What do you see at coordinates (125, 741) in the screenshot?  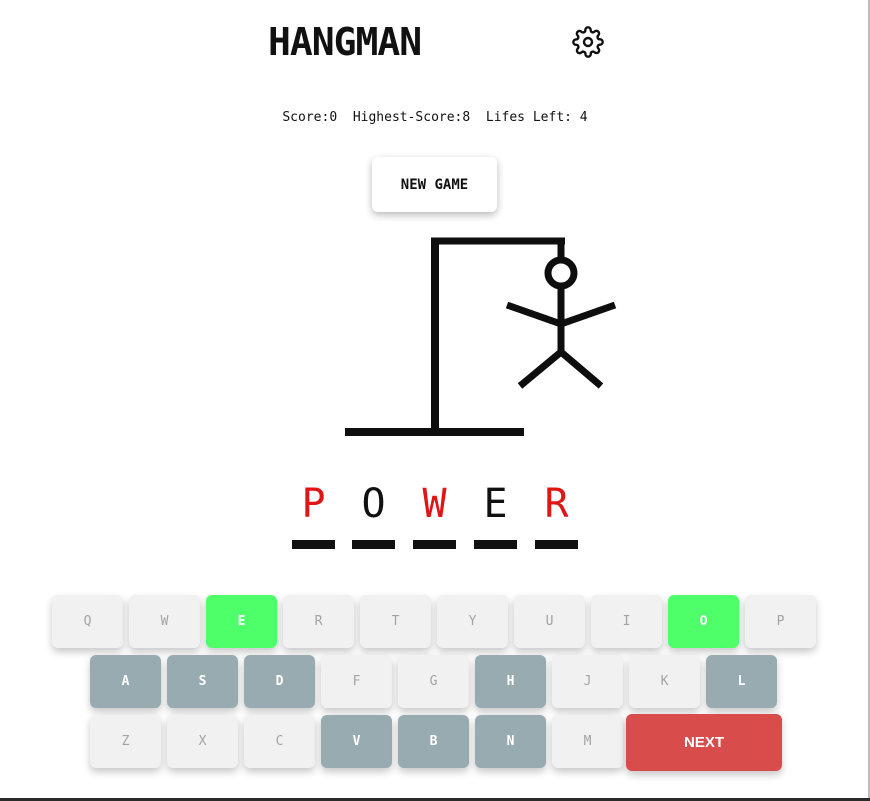 I see `key-z: Z` at bounding box center [125, 741].